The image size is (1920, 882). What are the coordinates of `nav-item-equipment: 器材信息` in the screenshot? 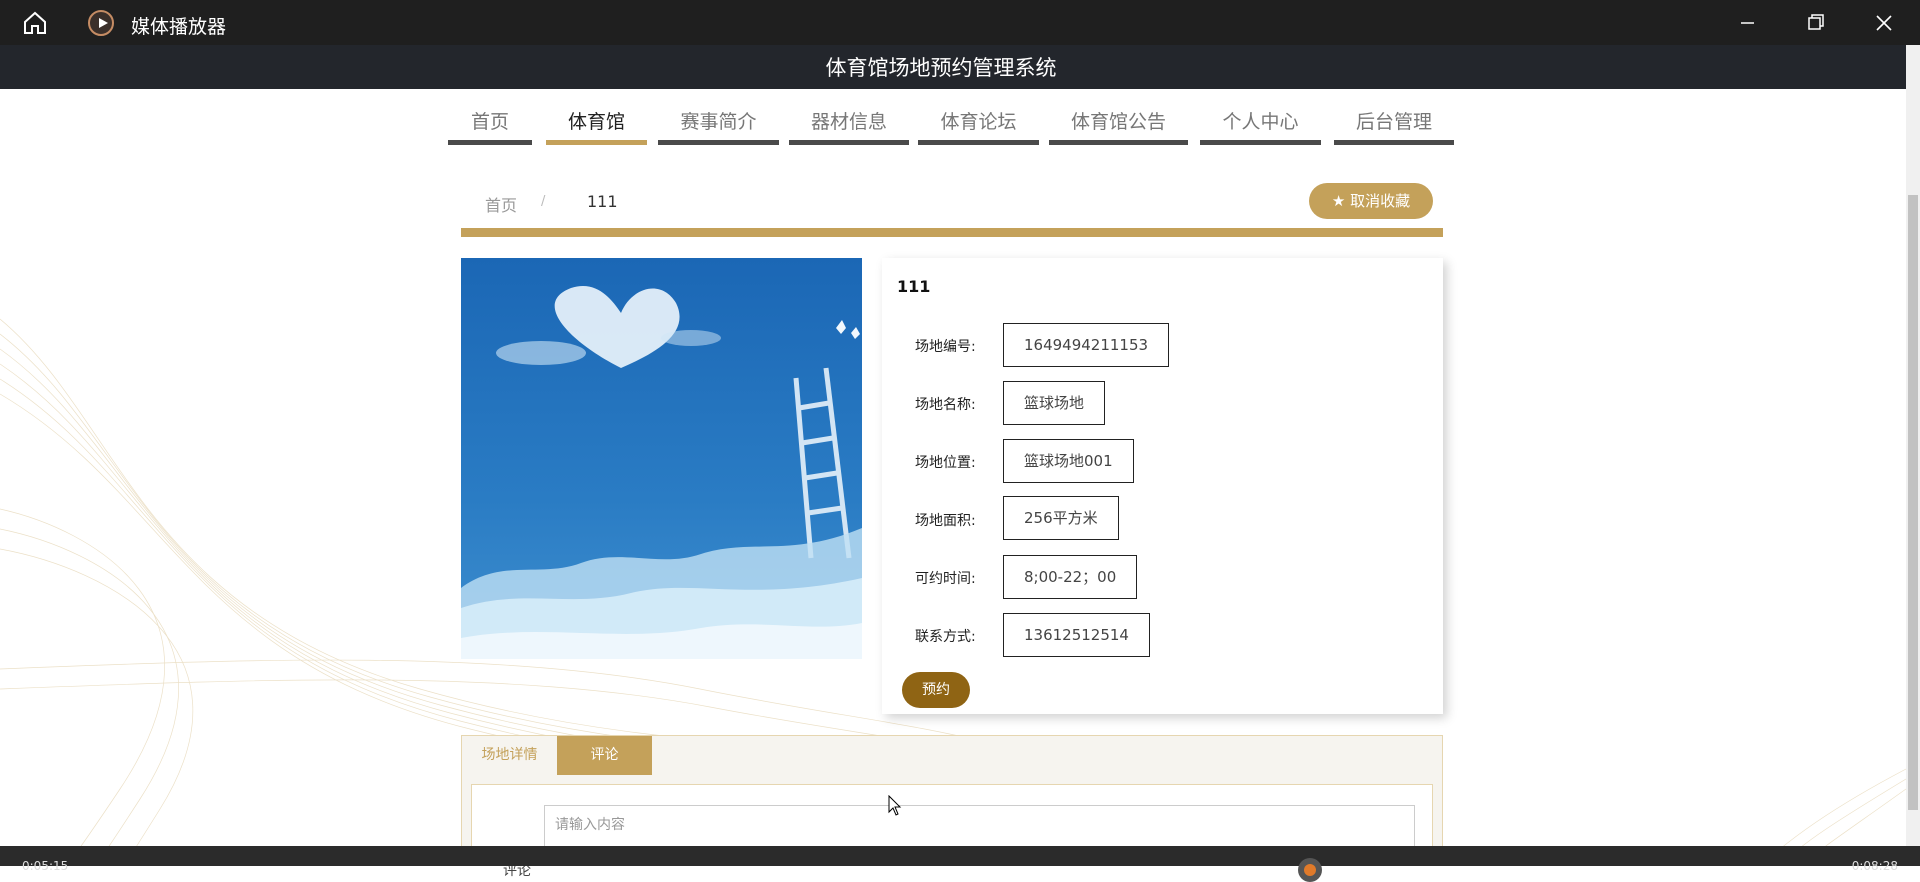 It's located at (849, 120).